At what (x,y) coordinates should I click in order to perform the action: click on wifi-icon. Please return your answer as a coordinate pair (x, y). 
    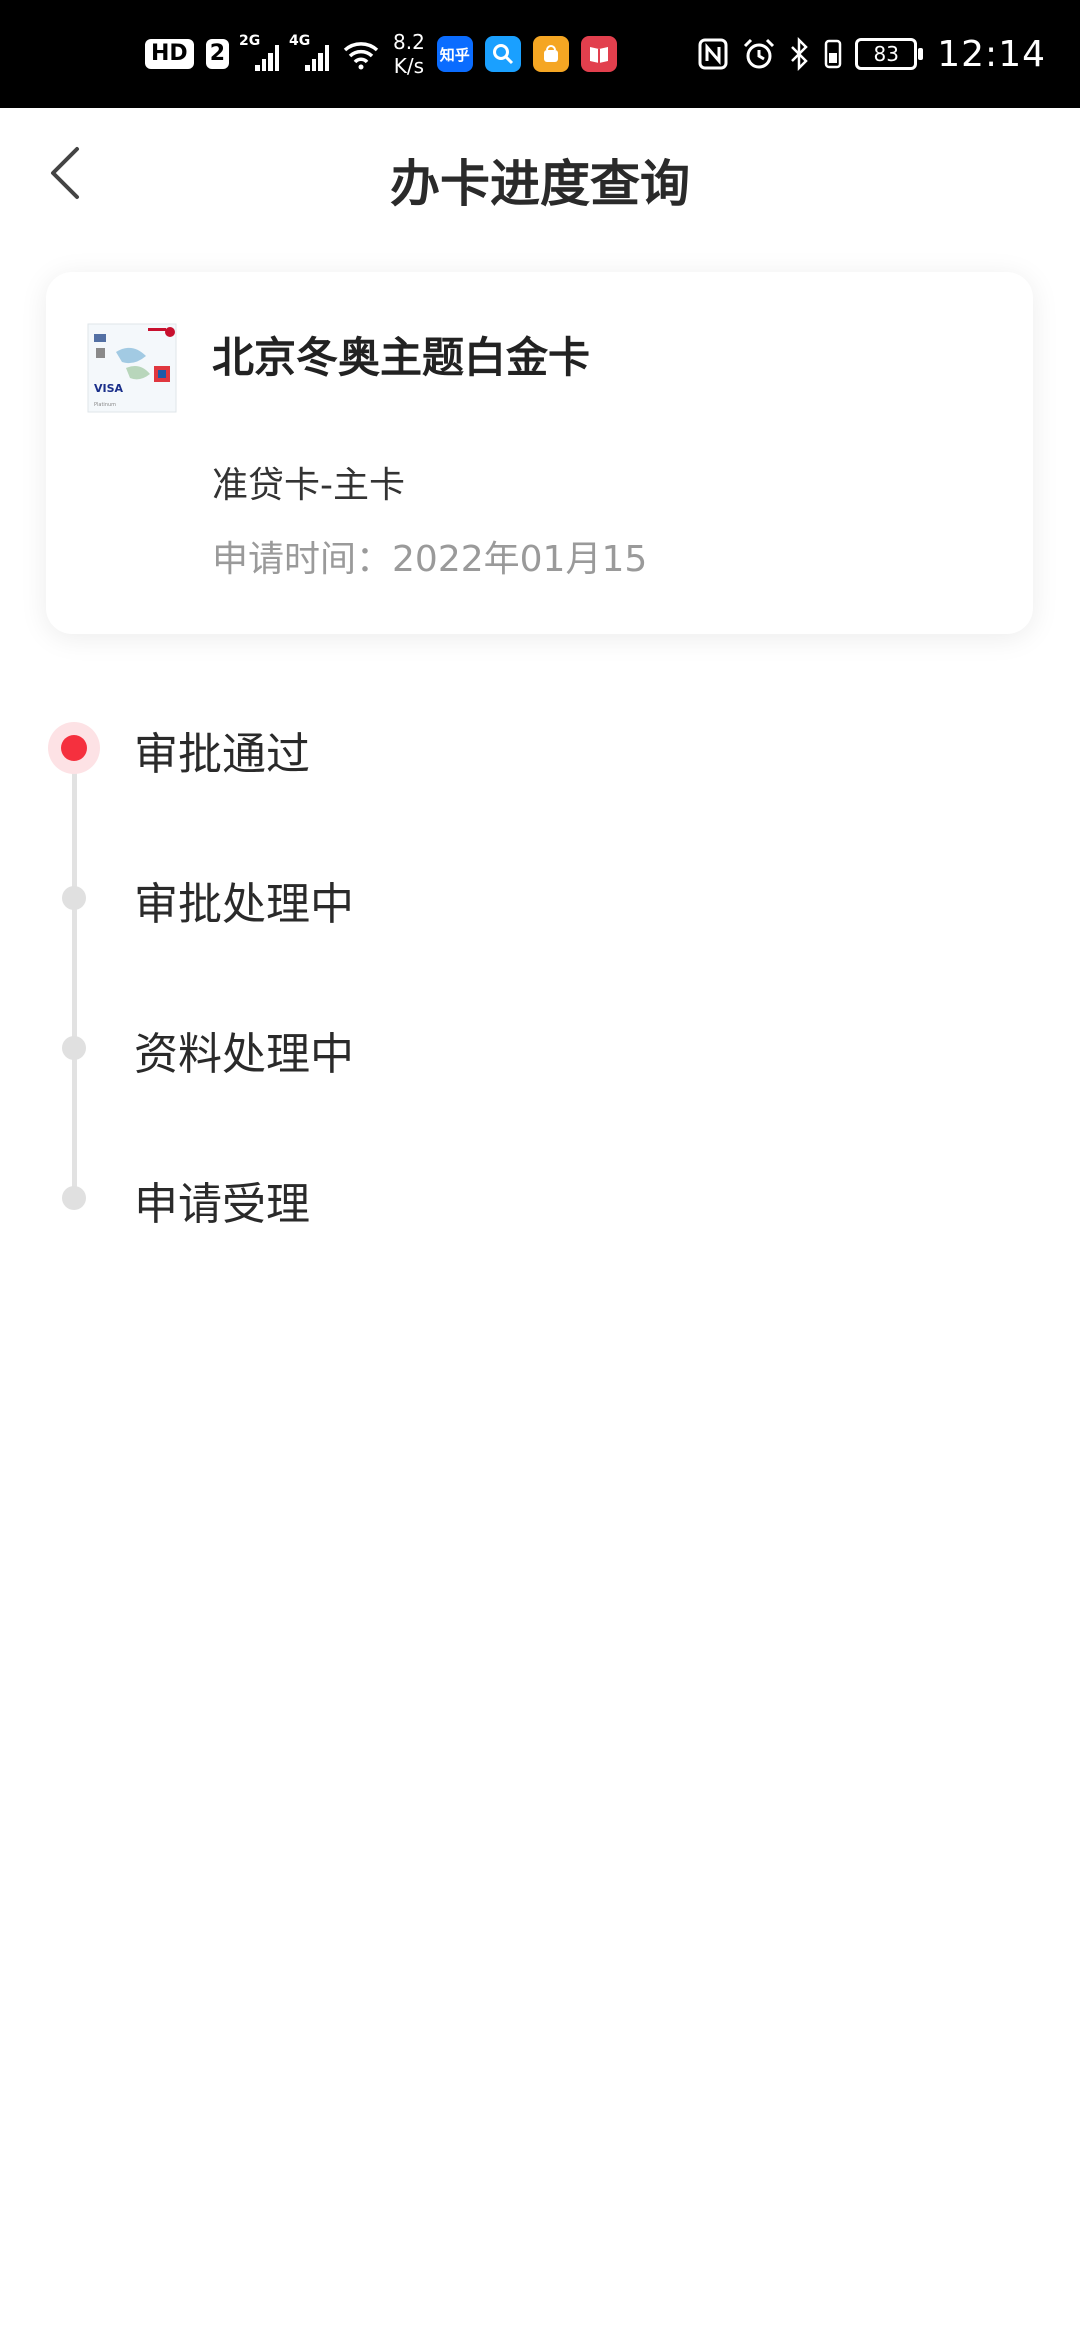
    Looking at the image, I should click on (361, 56).